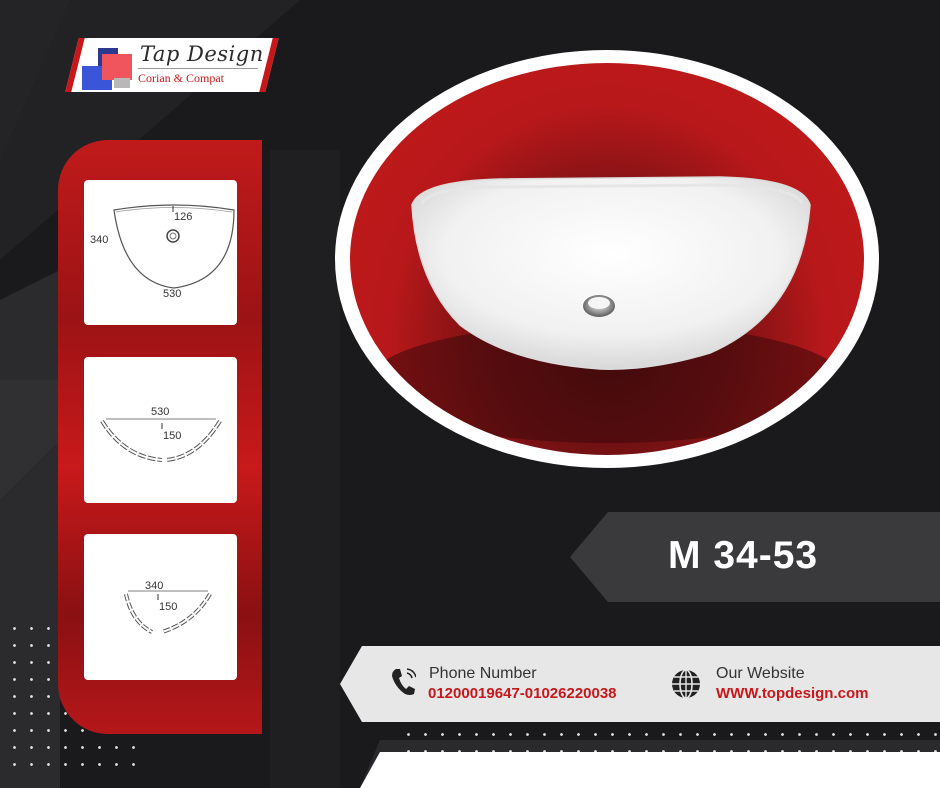 This screenshot has width=940, height=788. What do you see at coordinates (174, 246) in the screenshot?
I see `top-view-outline` at bounding box center [174, 246].